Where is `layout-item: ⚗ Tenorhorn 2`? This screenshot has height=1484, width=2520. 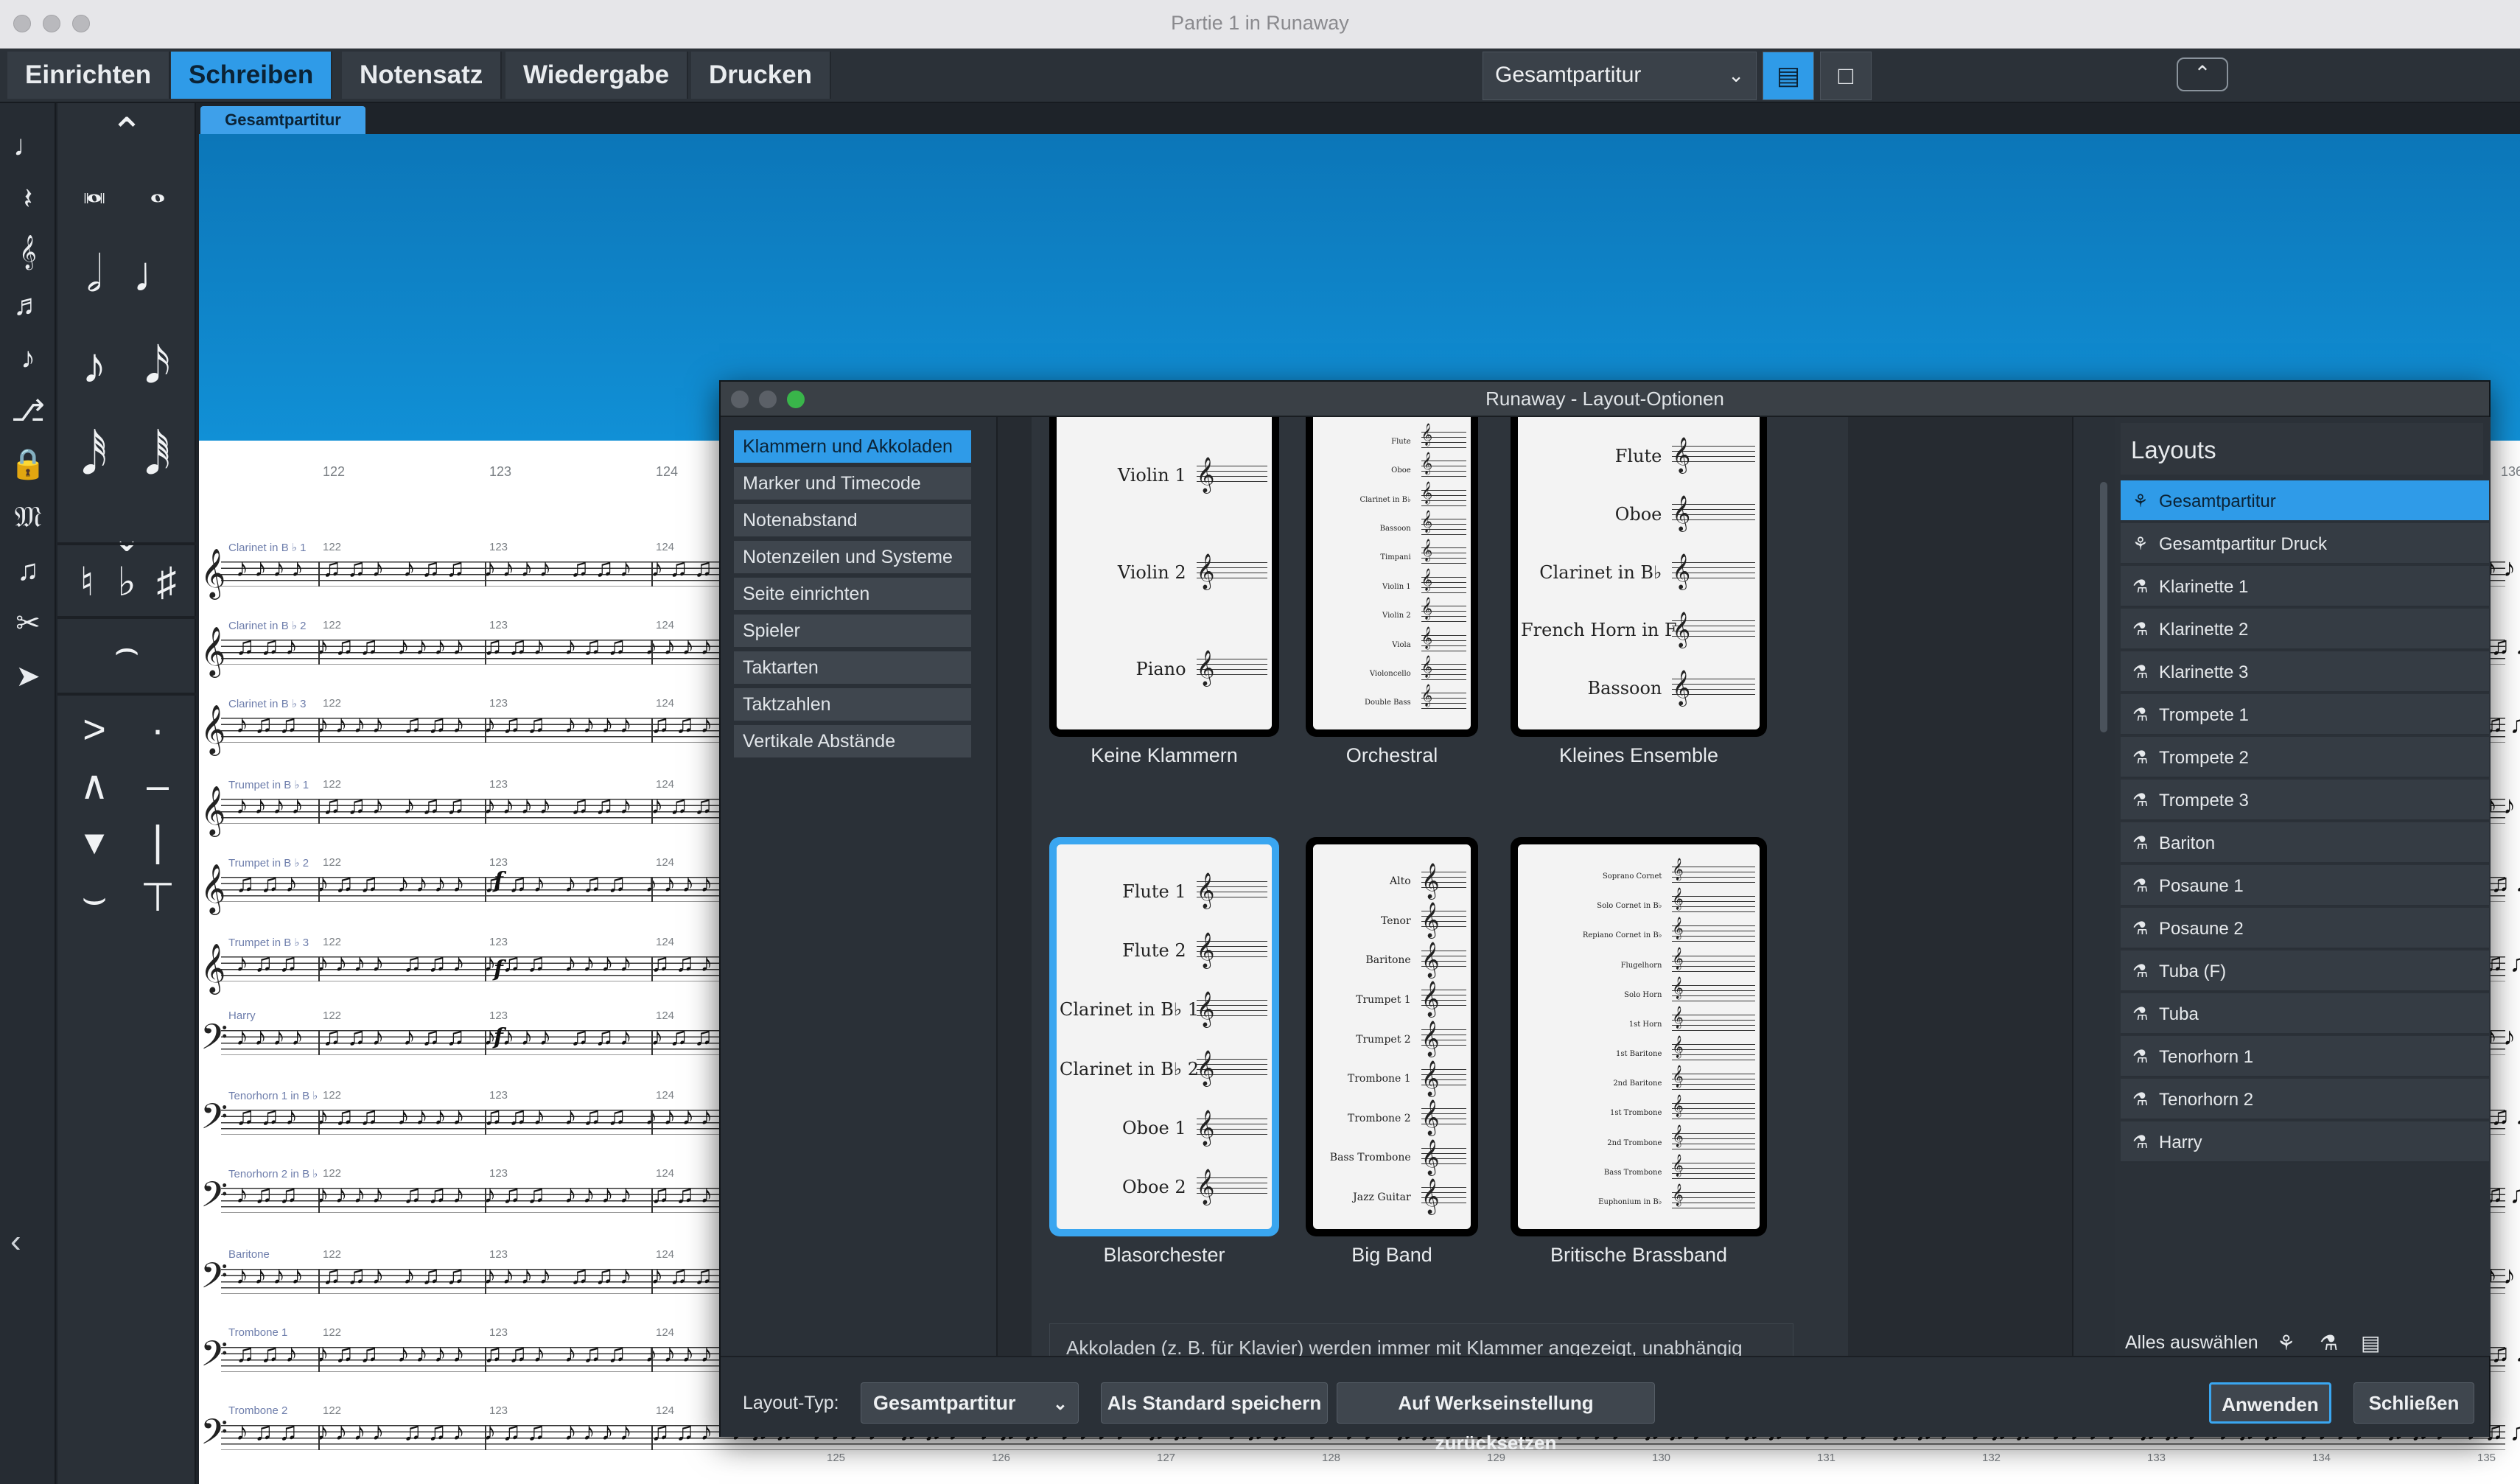 layout-item: ⚗ Tenorhorn 2 is located at coordinates (2305, 1099).